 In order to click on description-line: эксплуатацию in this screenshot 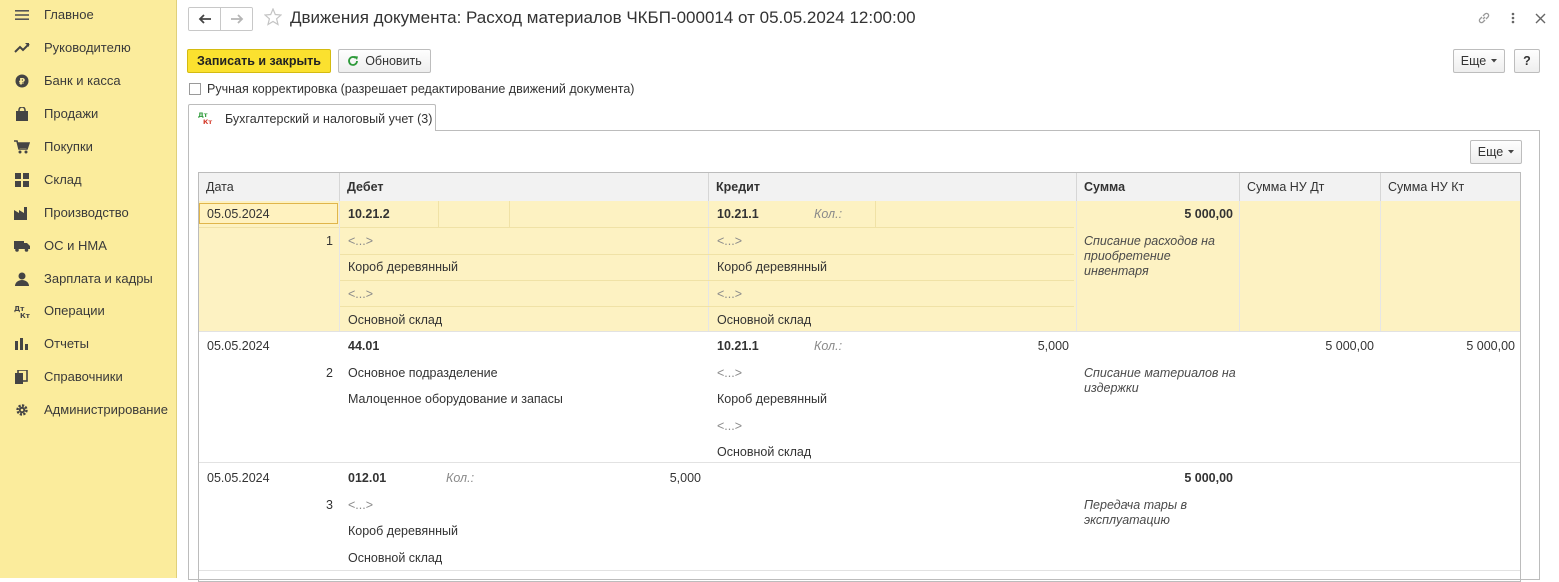, I will do `click(1127, 520)`.